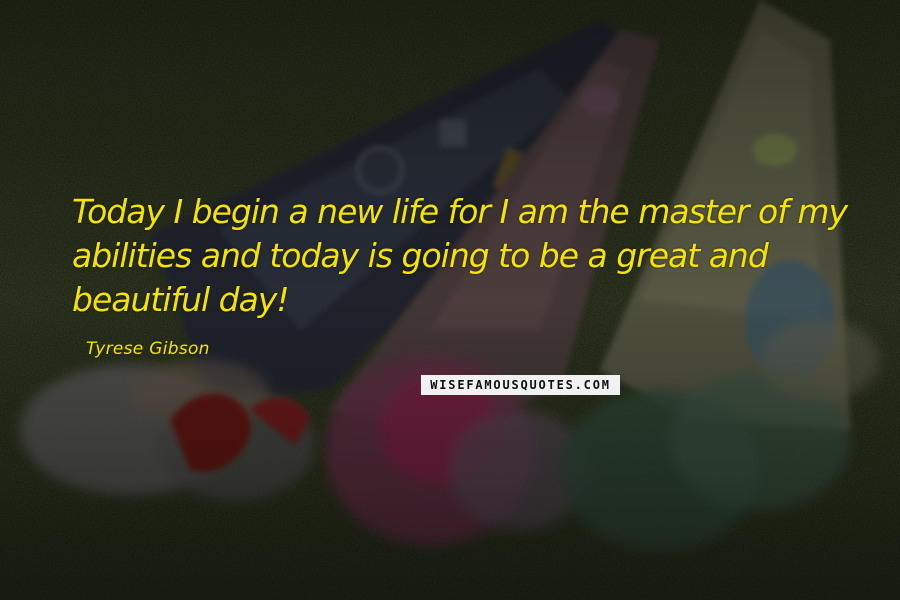 The image size is (900, 600). I want to click on quote-author: Tyrese Gibson, so click(148, 349).